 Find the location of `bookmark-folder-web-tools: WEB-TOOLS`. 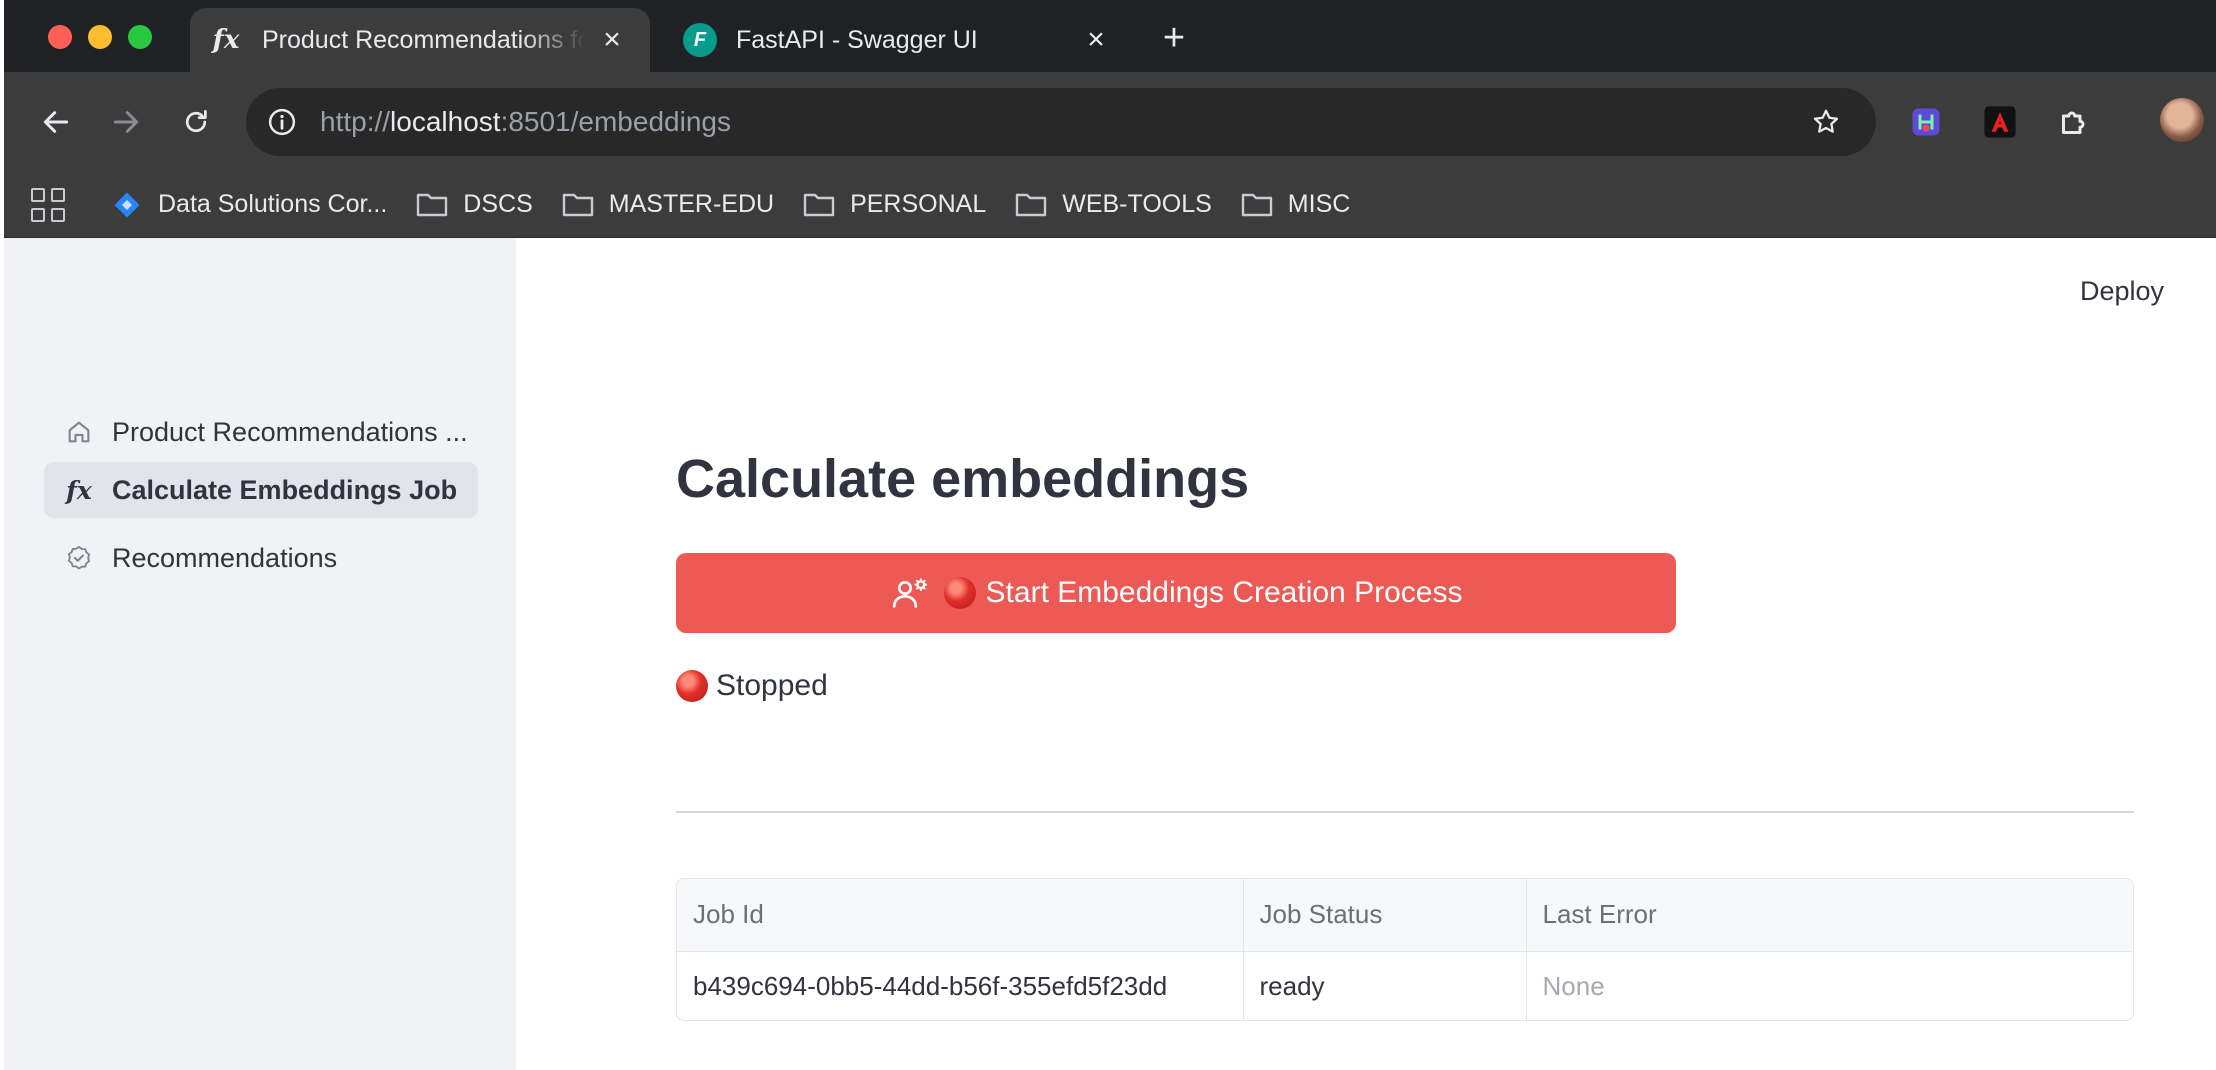

bookmark-folder-web-tools: WEB-TOOLS is located at coordinates (1113, 204).